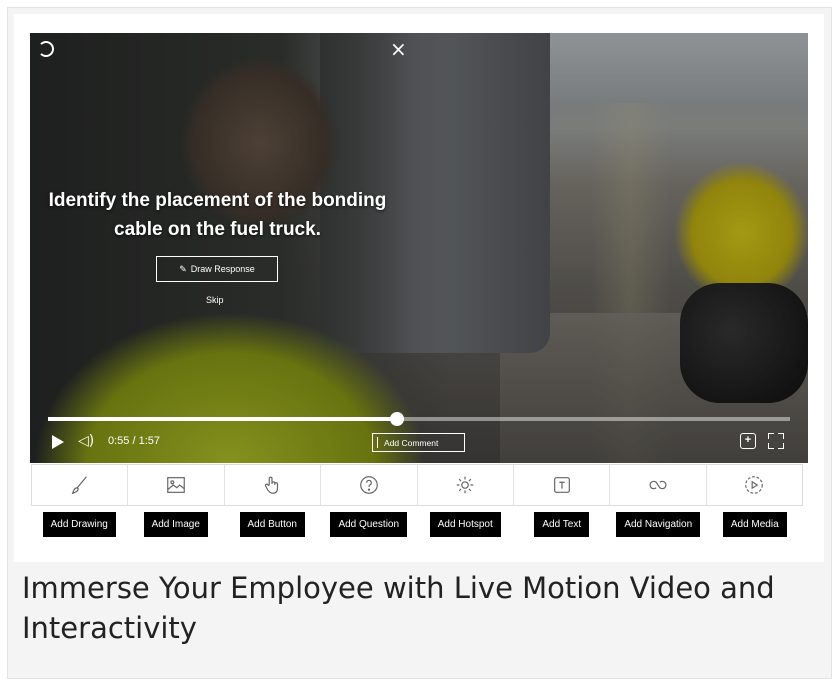 This screenshot has width=838, height=685. Describe the element at coordinates (411, 442) in the screenshot. I see `add-comment-label: Add Comment` at that location.